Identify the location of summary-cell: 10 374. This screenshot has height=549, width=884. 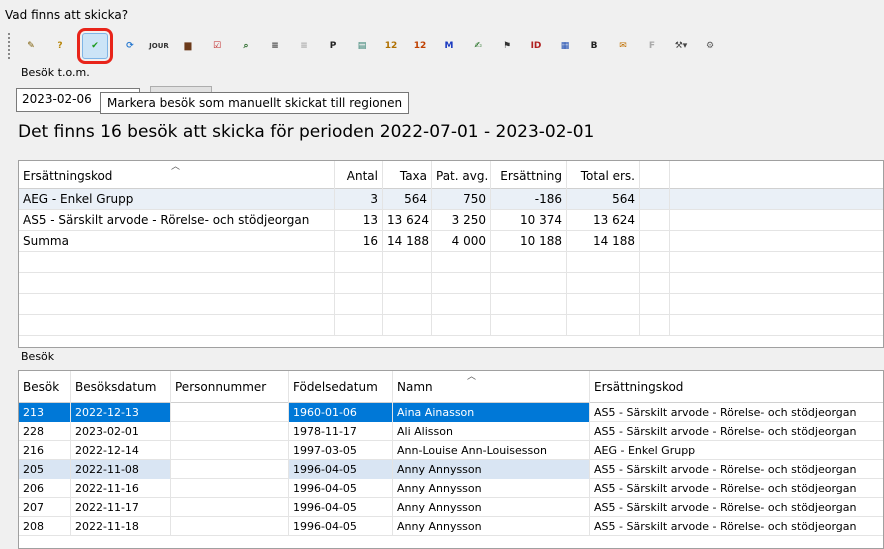
(529, 220).